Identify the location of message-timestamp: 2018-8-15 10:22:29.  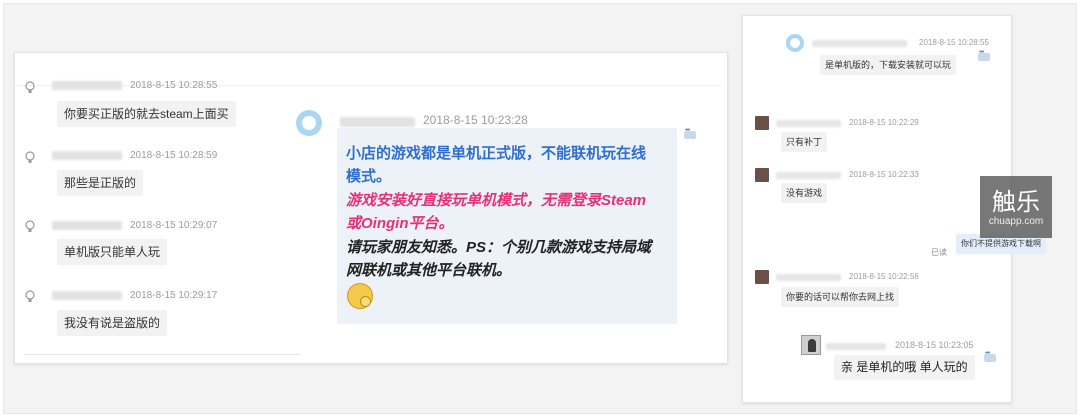
(884, 122).